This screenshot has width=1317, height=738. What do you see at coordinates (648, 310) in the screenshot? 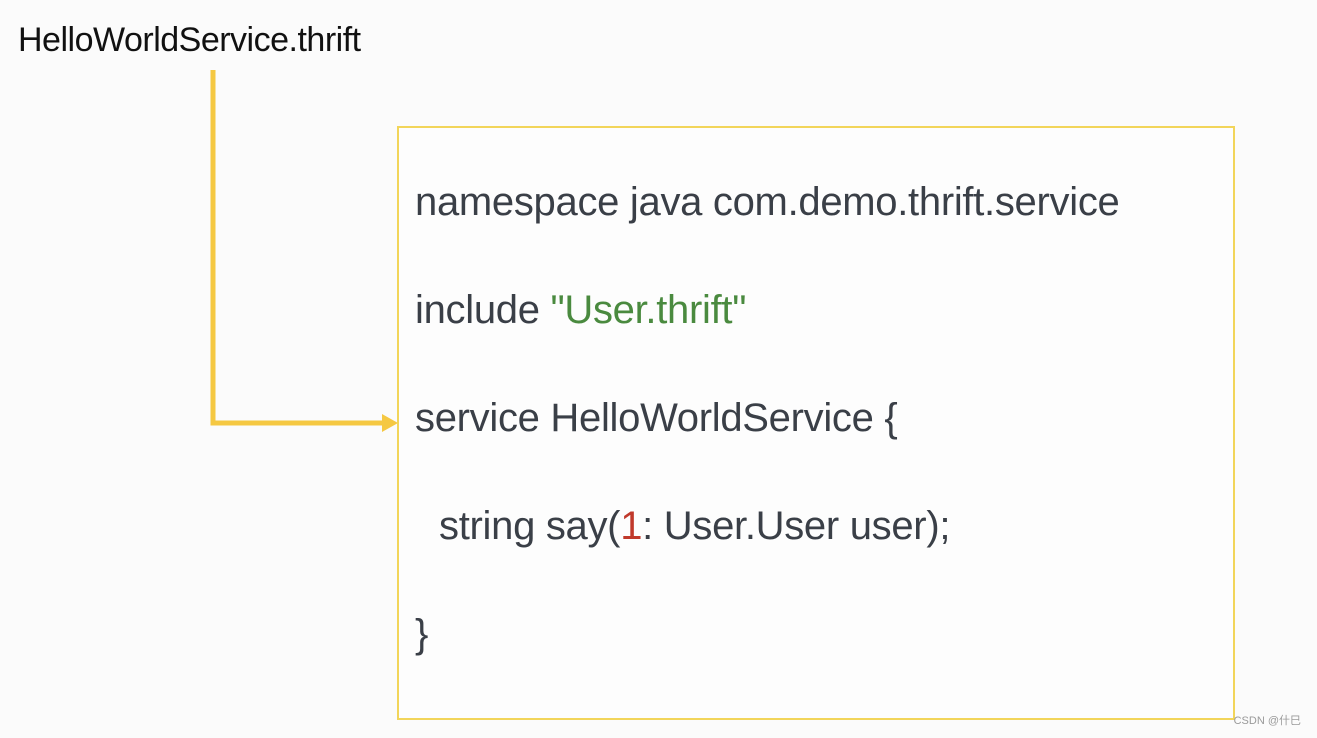
I see `include-string: "User.thrift"` at bounding box center [648, 310].